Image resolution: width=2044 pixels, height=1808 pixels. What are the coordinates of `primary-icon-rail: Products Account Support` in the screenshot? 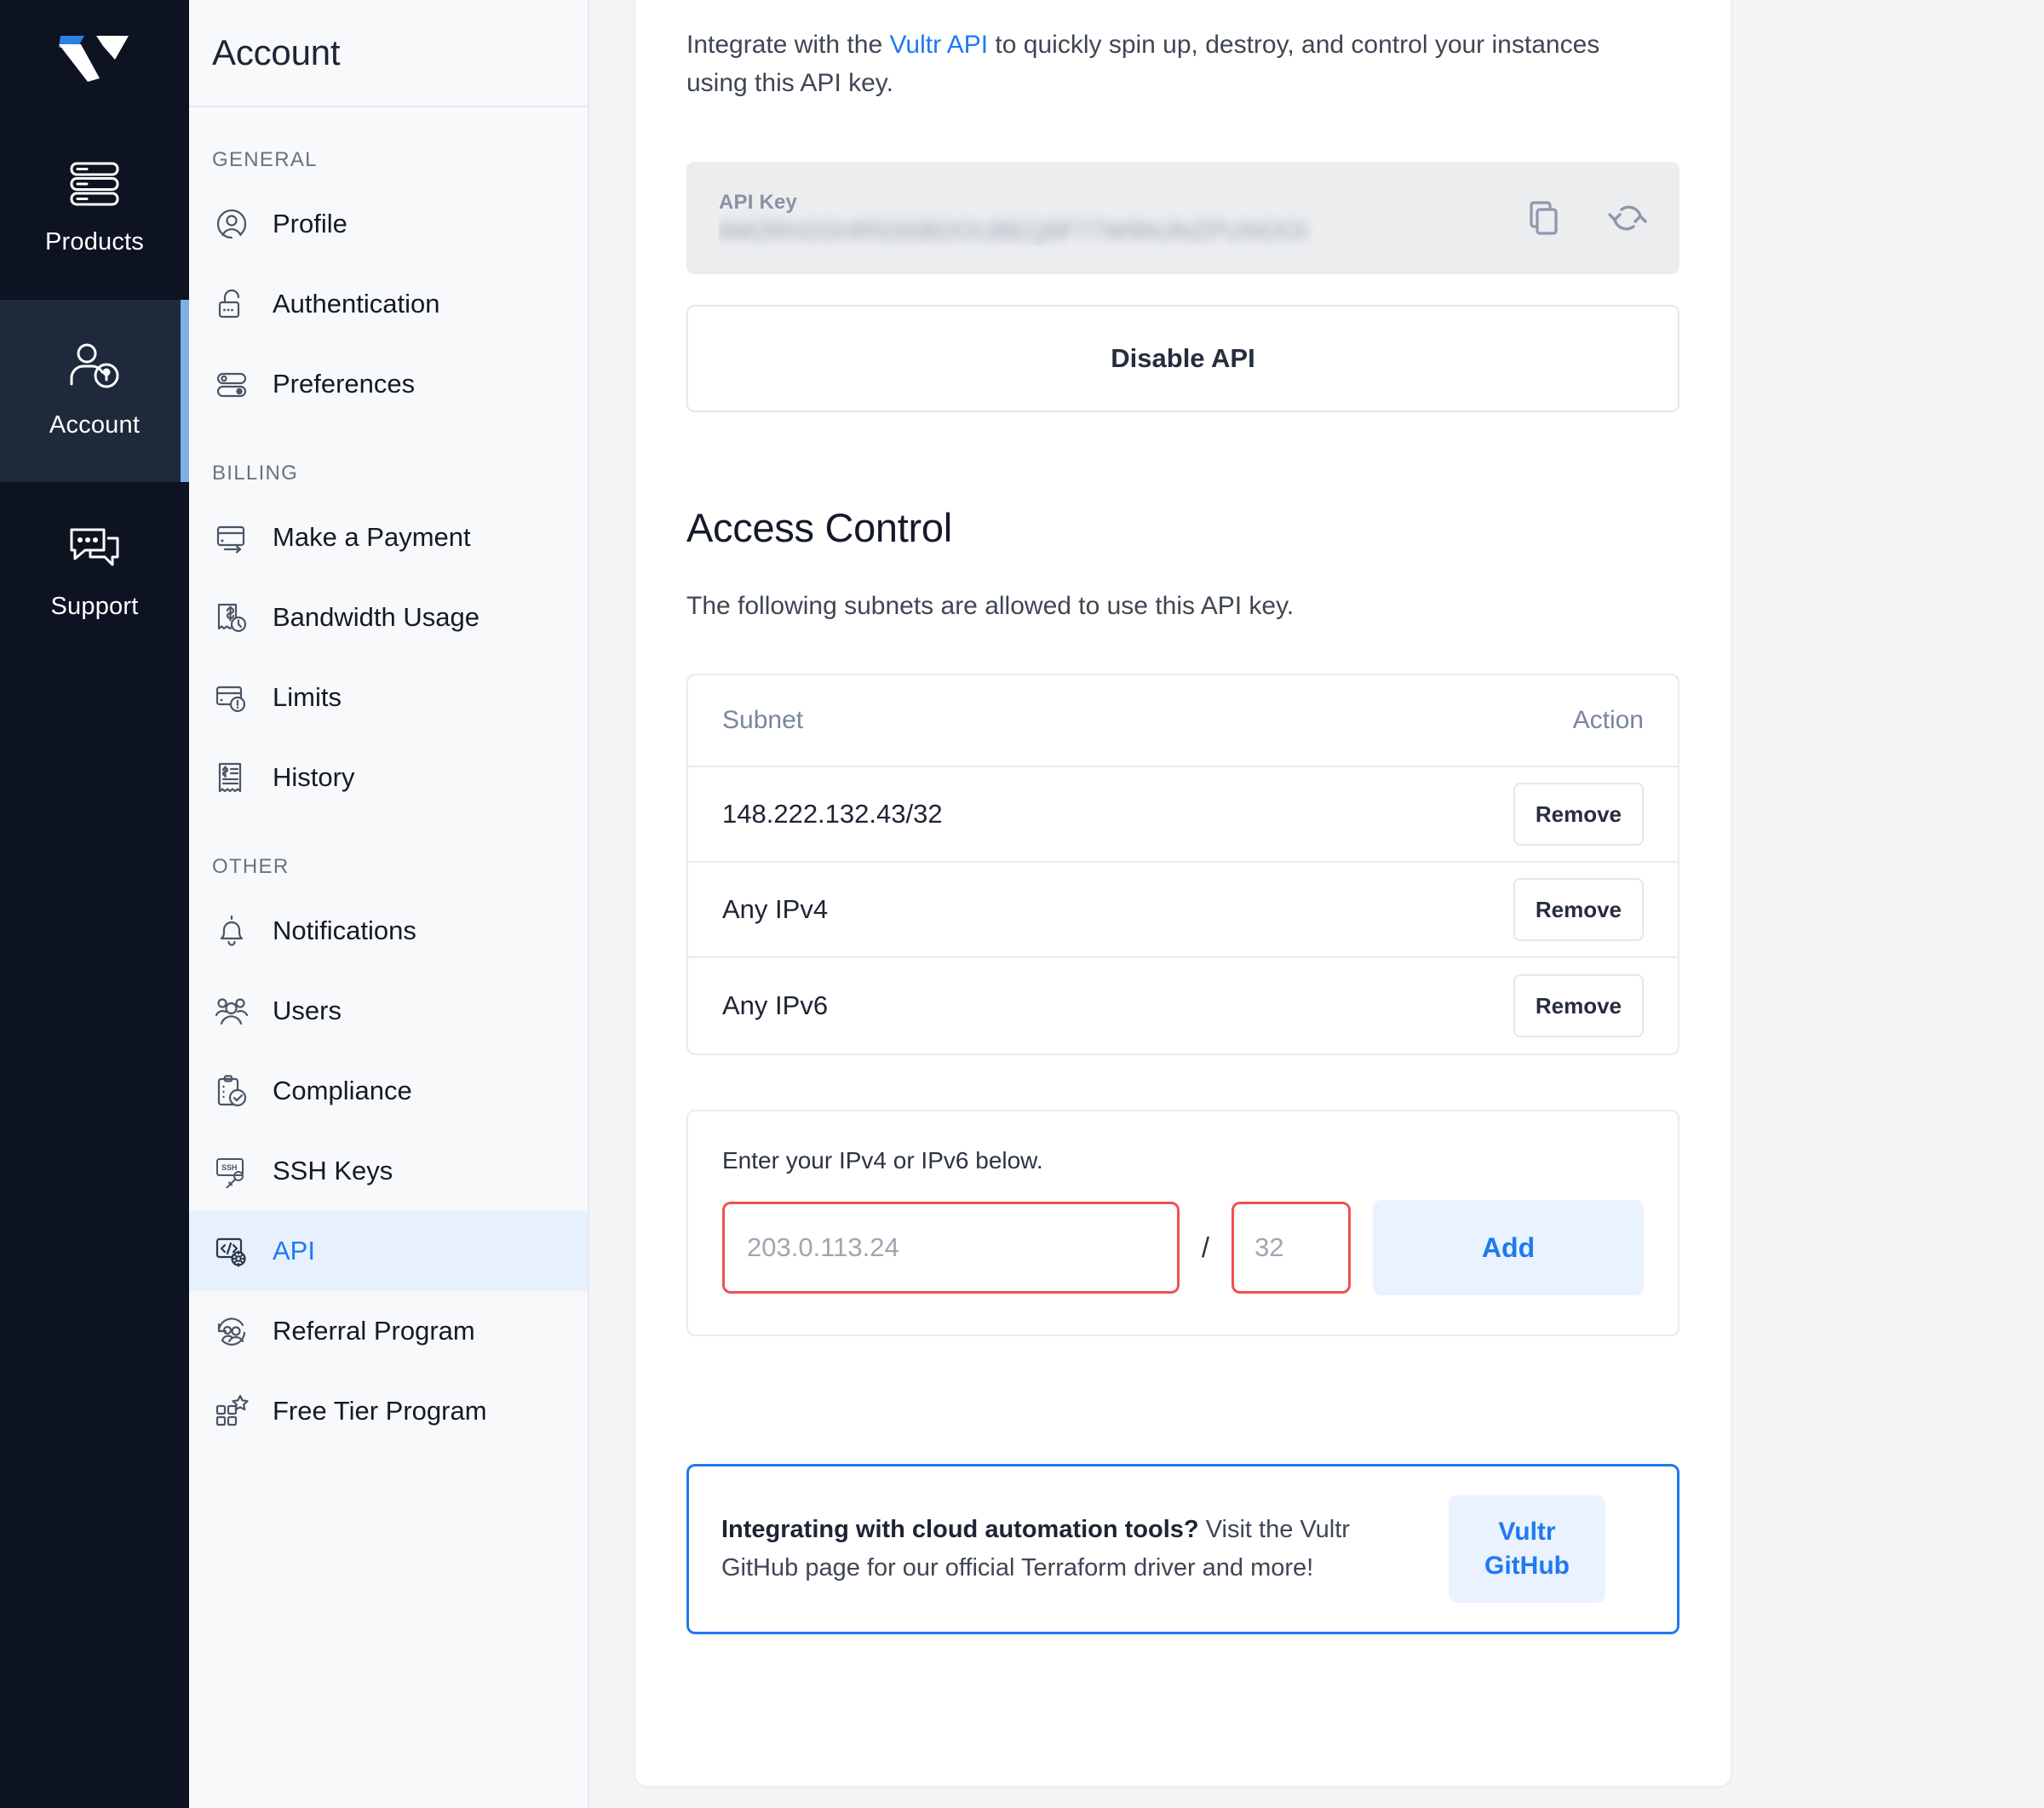 It's located at (94, 904).